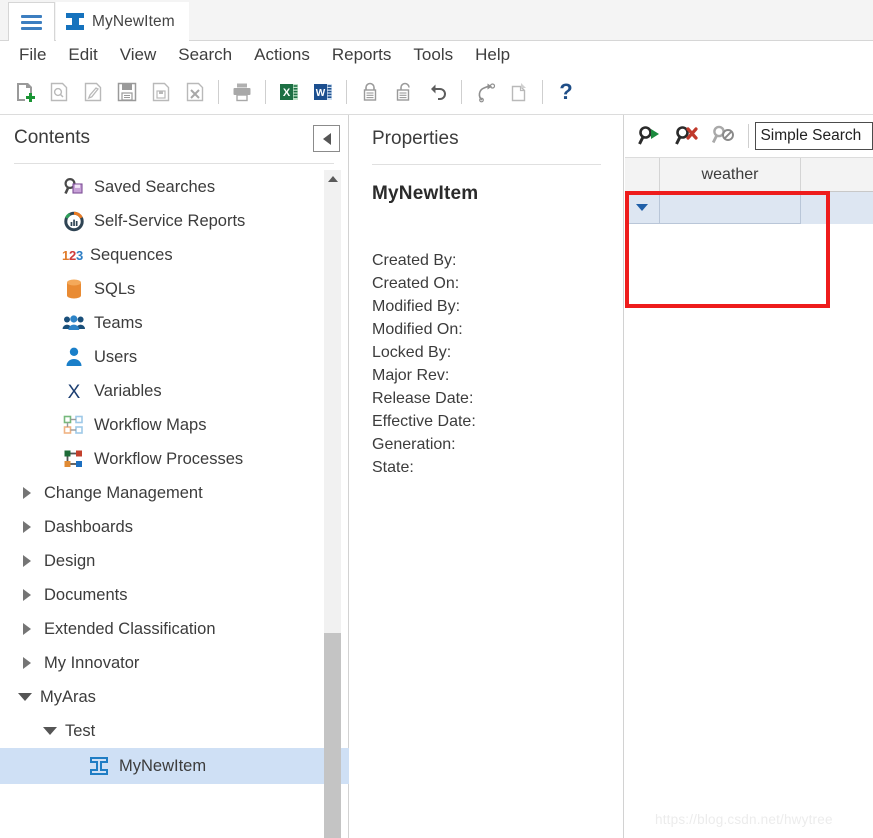 This screenshot has width=873, height=838. What do you see at coordinates (131, 254) in the screenshot?
I see `tree-item-label: Sequences` at bounding box center [131, 254].